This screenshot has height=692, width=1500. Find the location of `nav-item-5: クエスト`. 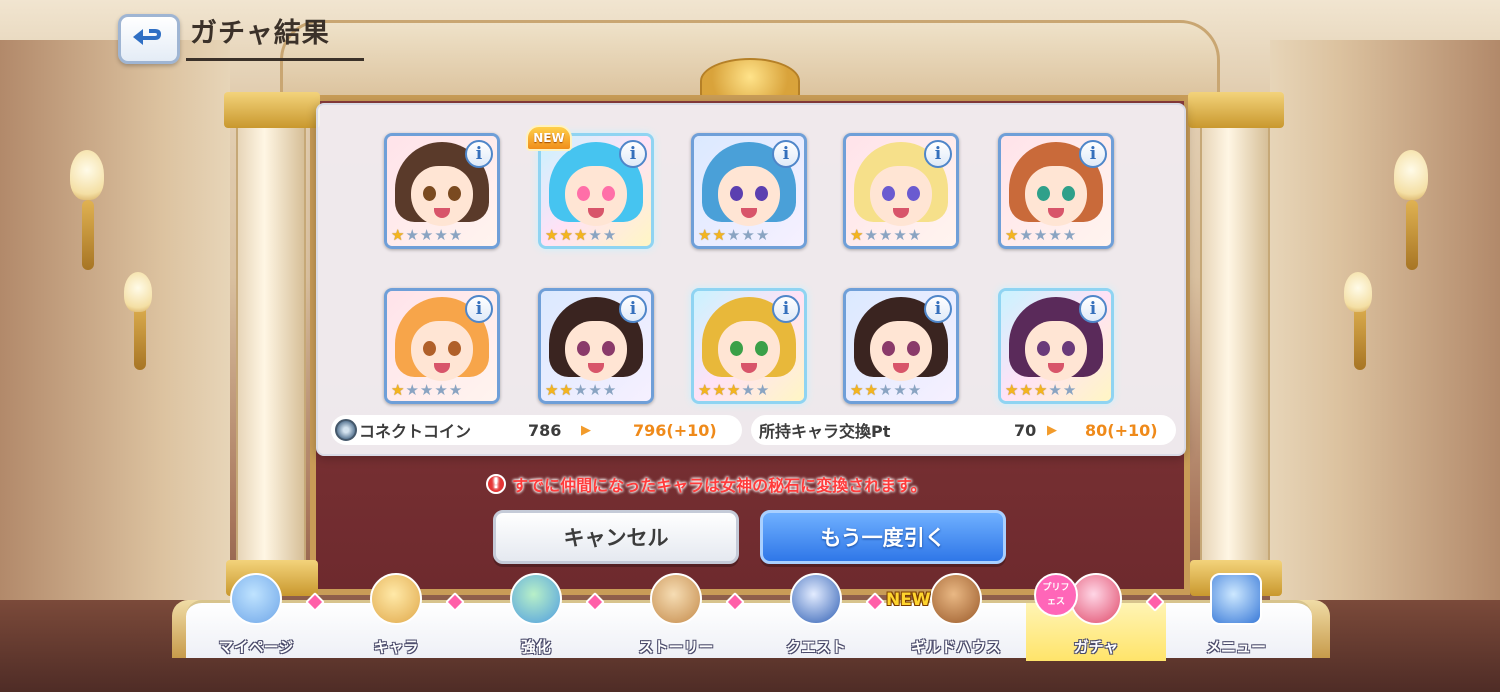

nav-item-5: クエスト is located at coordinates (816, 617).